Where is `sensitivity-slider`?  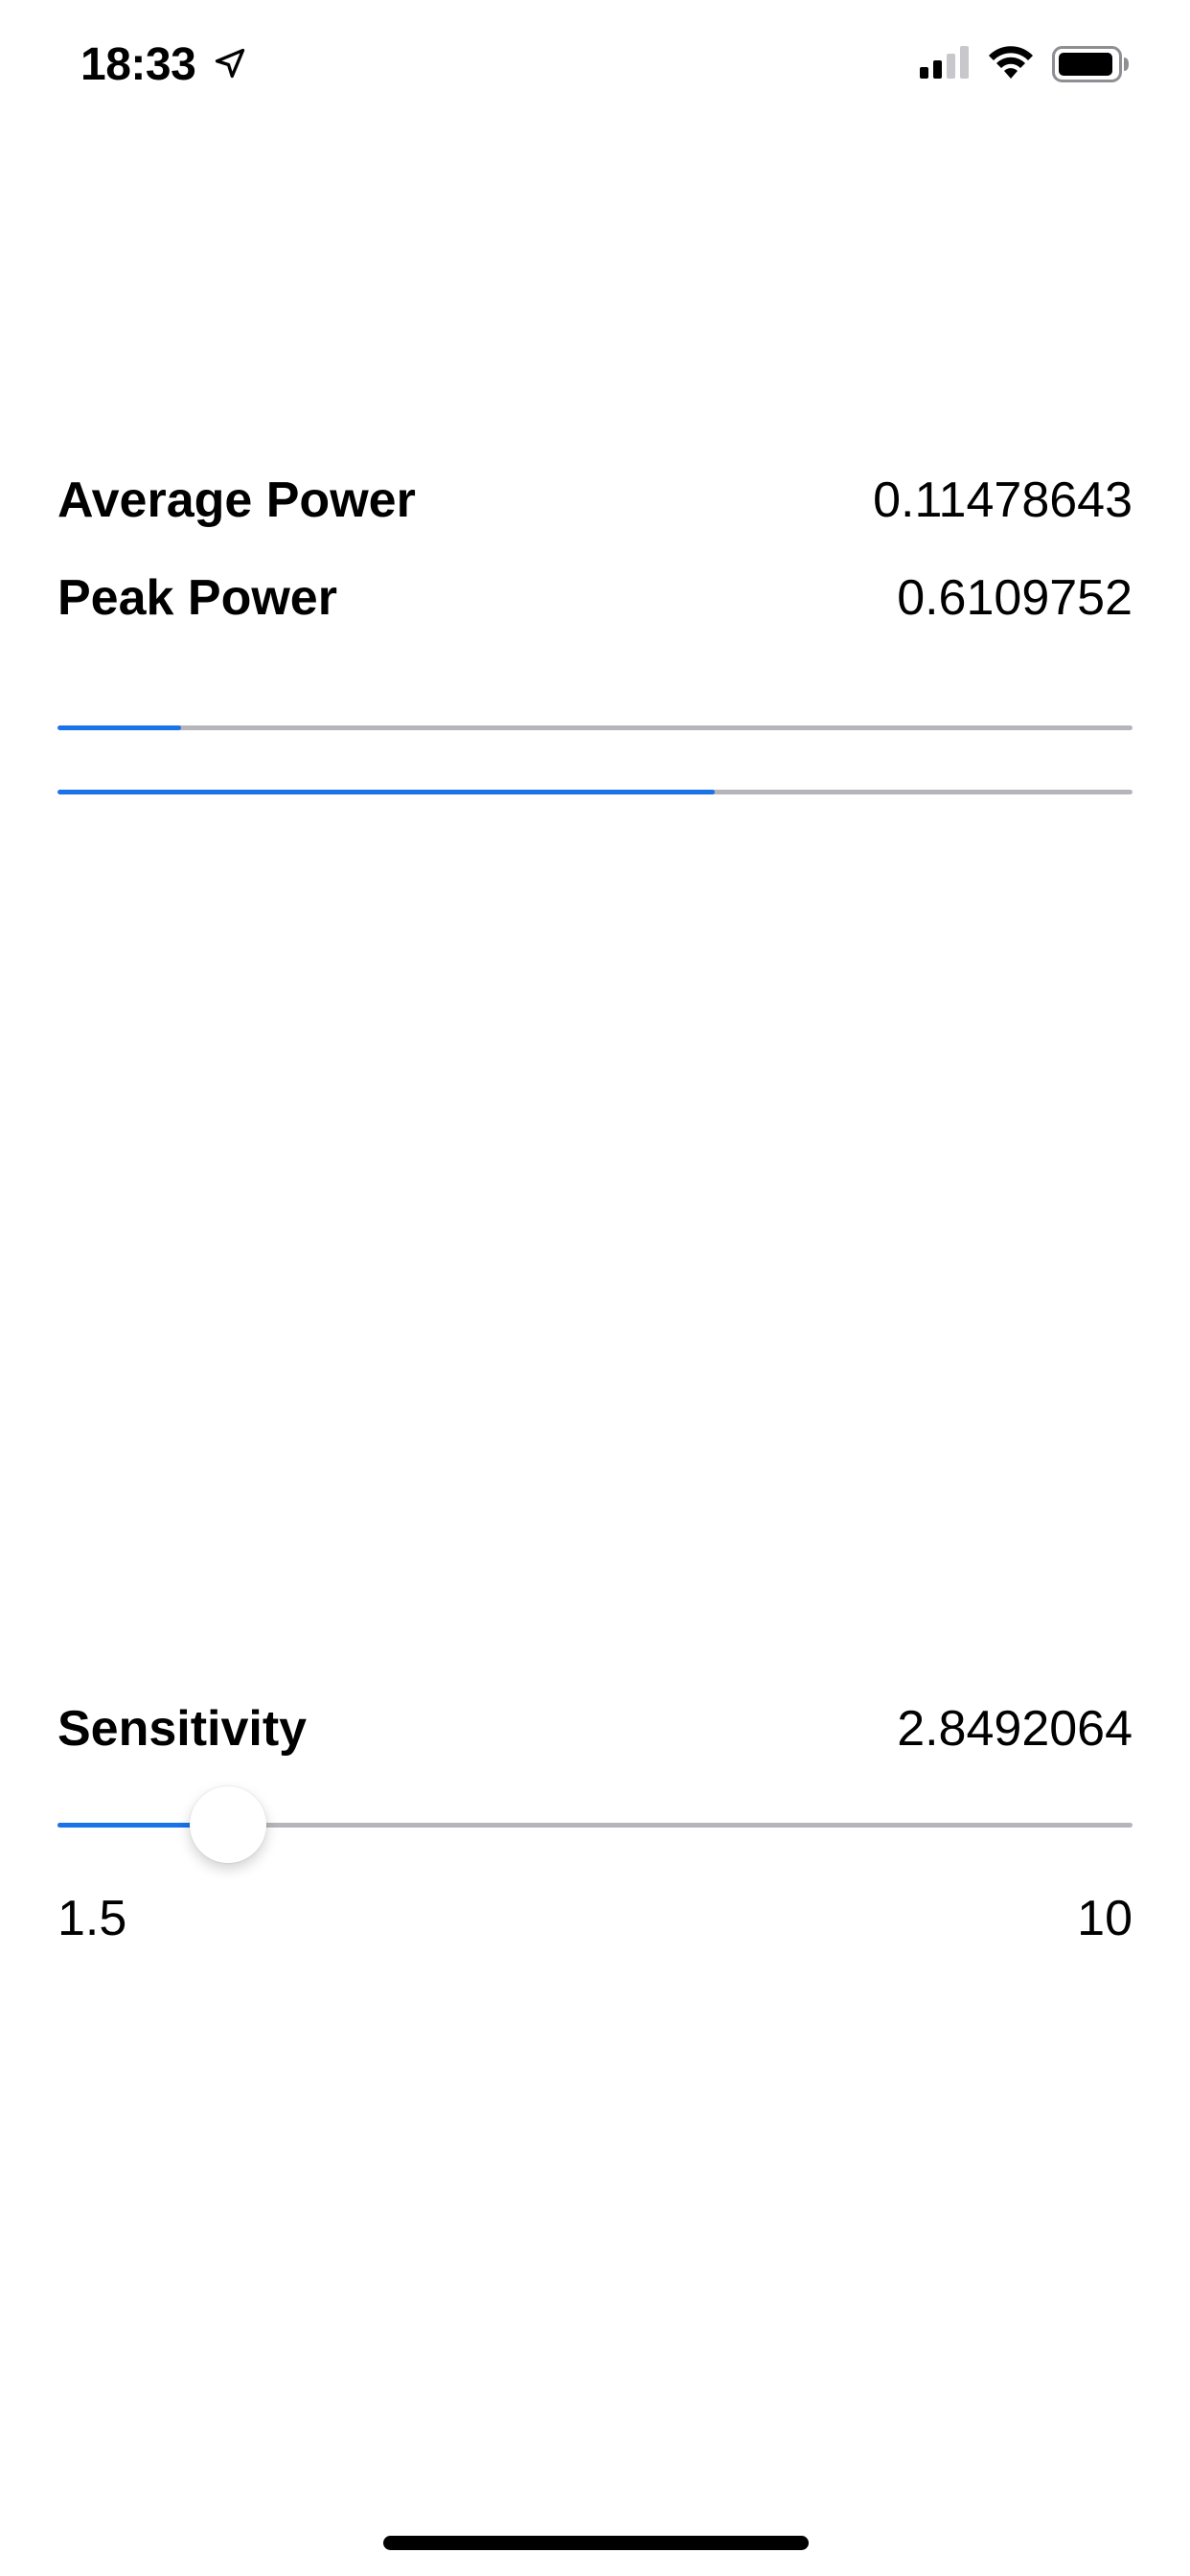 sensitivity-slider is located at coordinates (595, 1824).